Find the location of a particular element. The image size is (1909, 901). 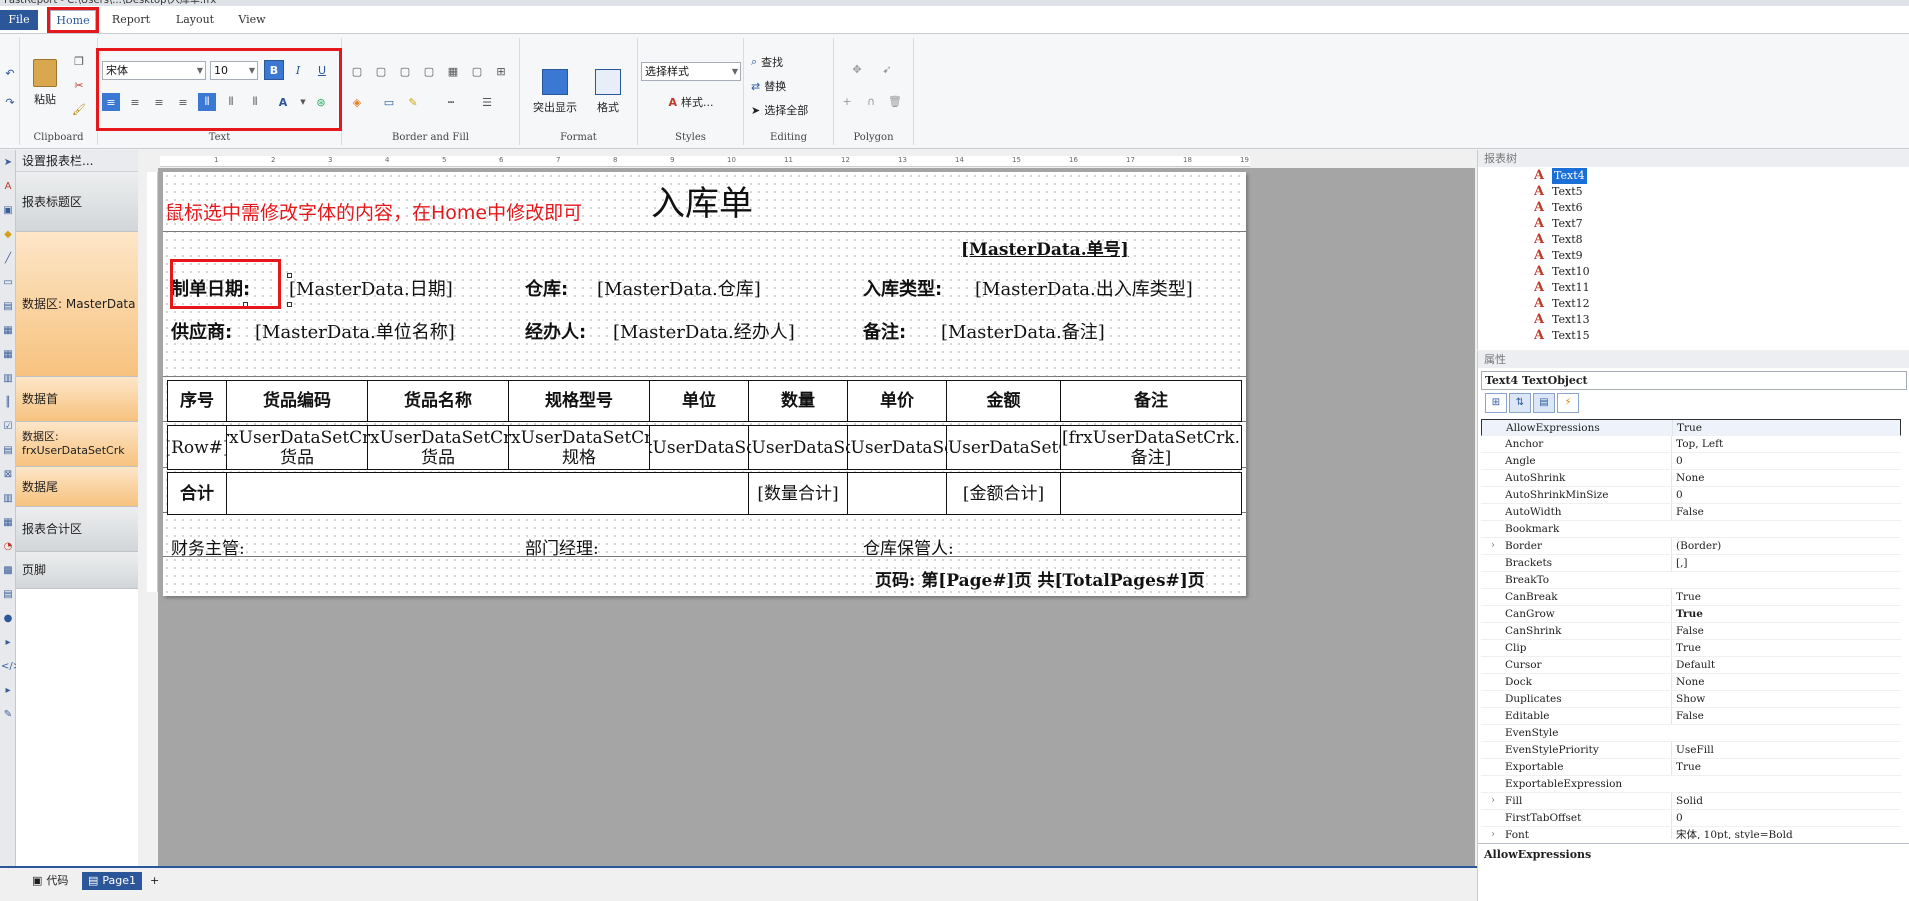

property-row: Anchor Top, Left is located at coordinates (1691, 444).